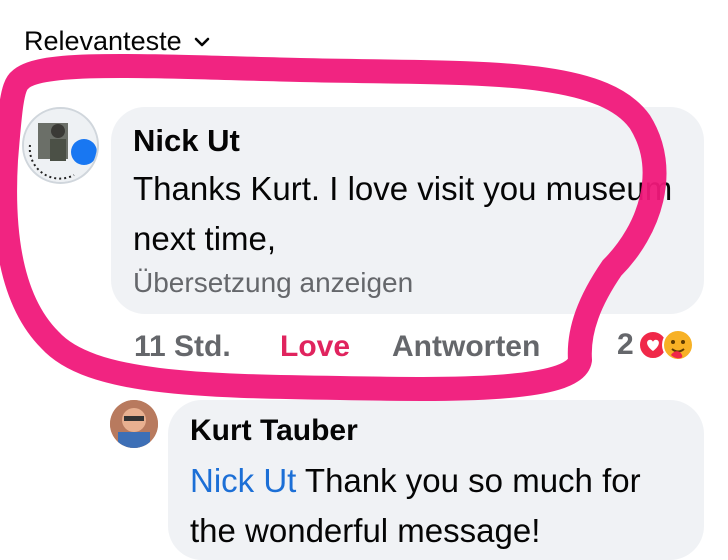  Describe the element at coordinates (655, 345) in the screenshot. I see `reaction-summary: 2` at that location.